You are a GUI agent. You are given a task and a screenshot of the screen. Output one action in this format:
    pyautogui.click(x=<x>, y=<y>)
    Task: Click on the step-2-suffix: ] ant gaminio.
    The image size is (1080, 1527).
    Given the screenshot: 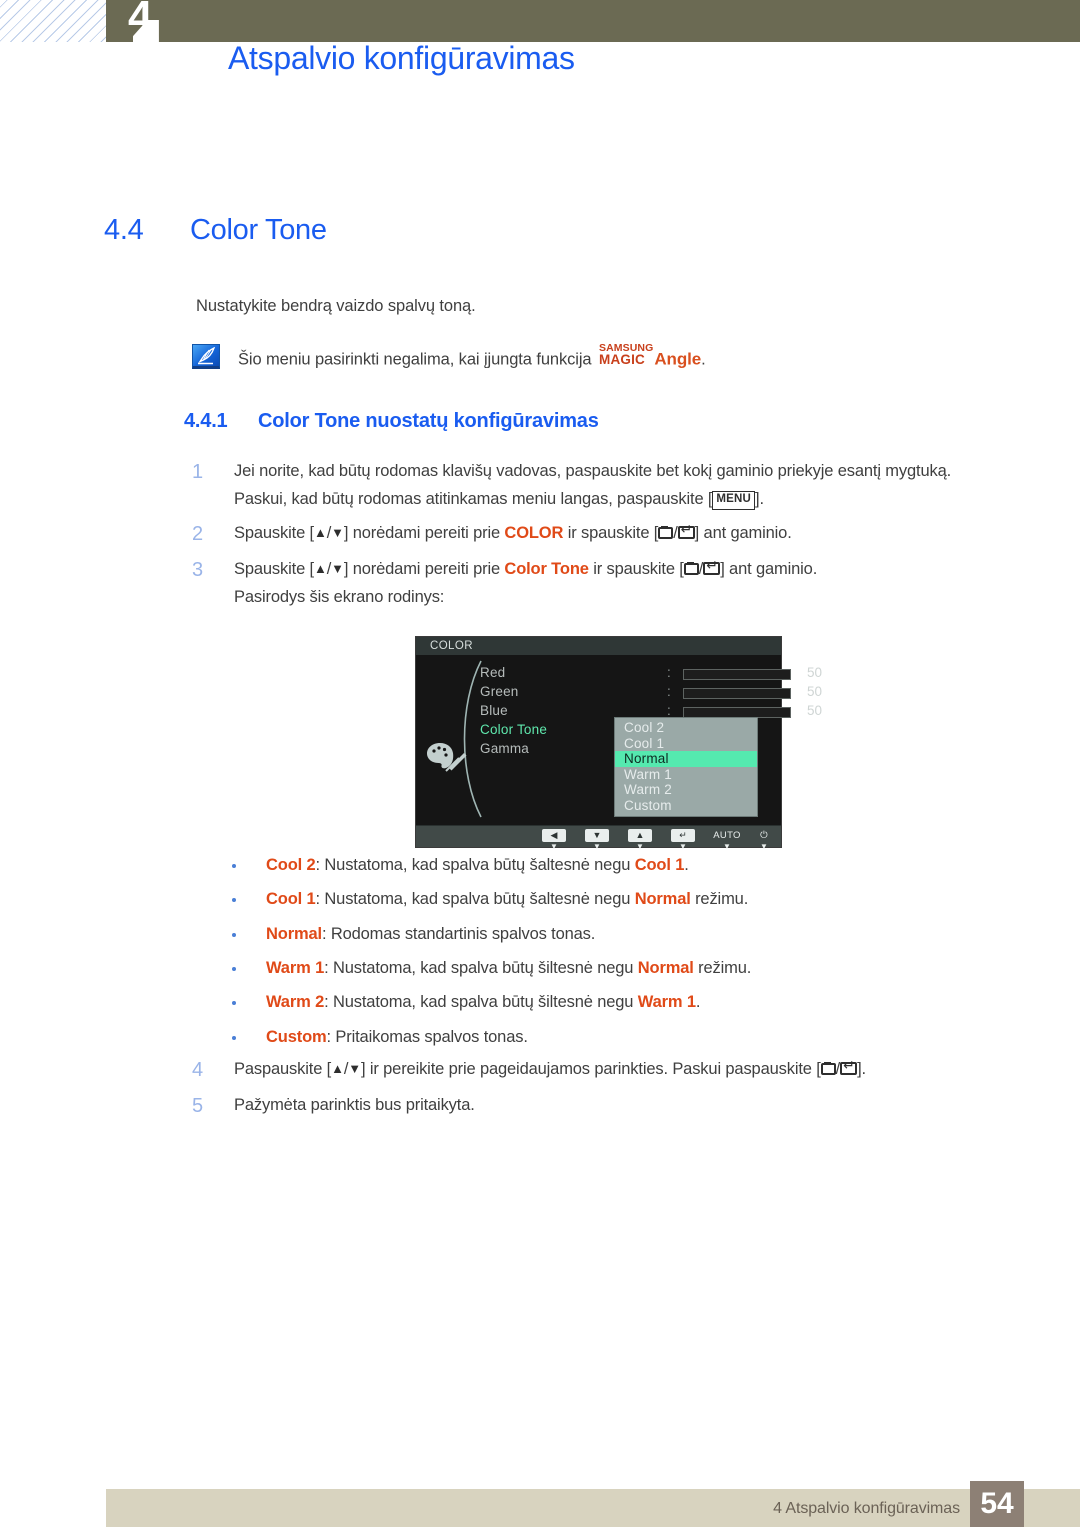 What is the action you would take?
    pyautogui.click(x=743, y=533)
    